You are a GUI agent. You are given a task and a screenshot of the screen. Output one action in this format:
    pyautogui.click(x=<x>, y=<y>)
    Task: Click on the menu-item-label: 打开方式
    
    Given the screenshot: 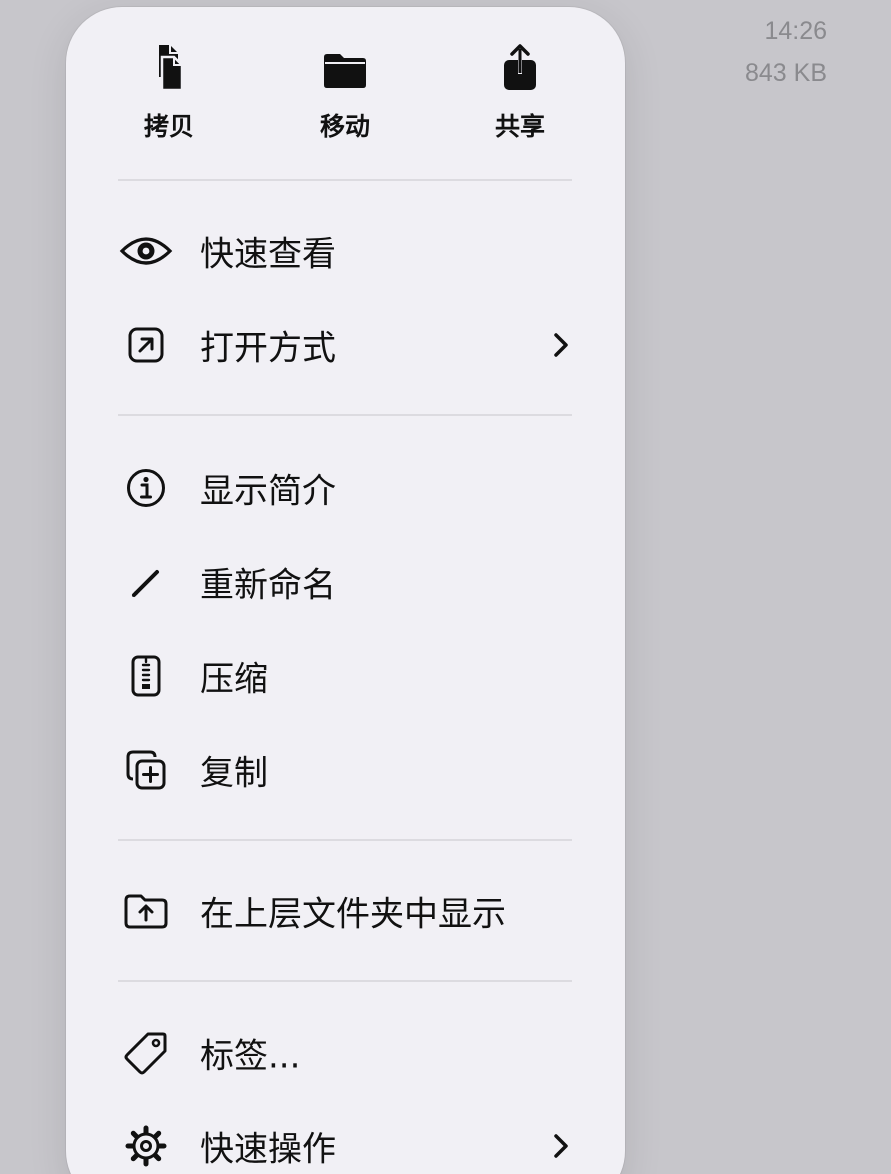 What is the action you would take?
    pyautogui.click(x=268, y=348)
    